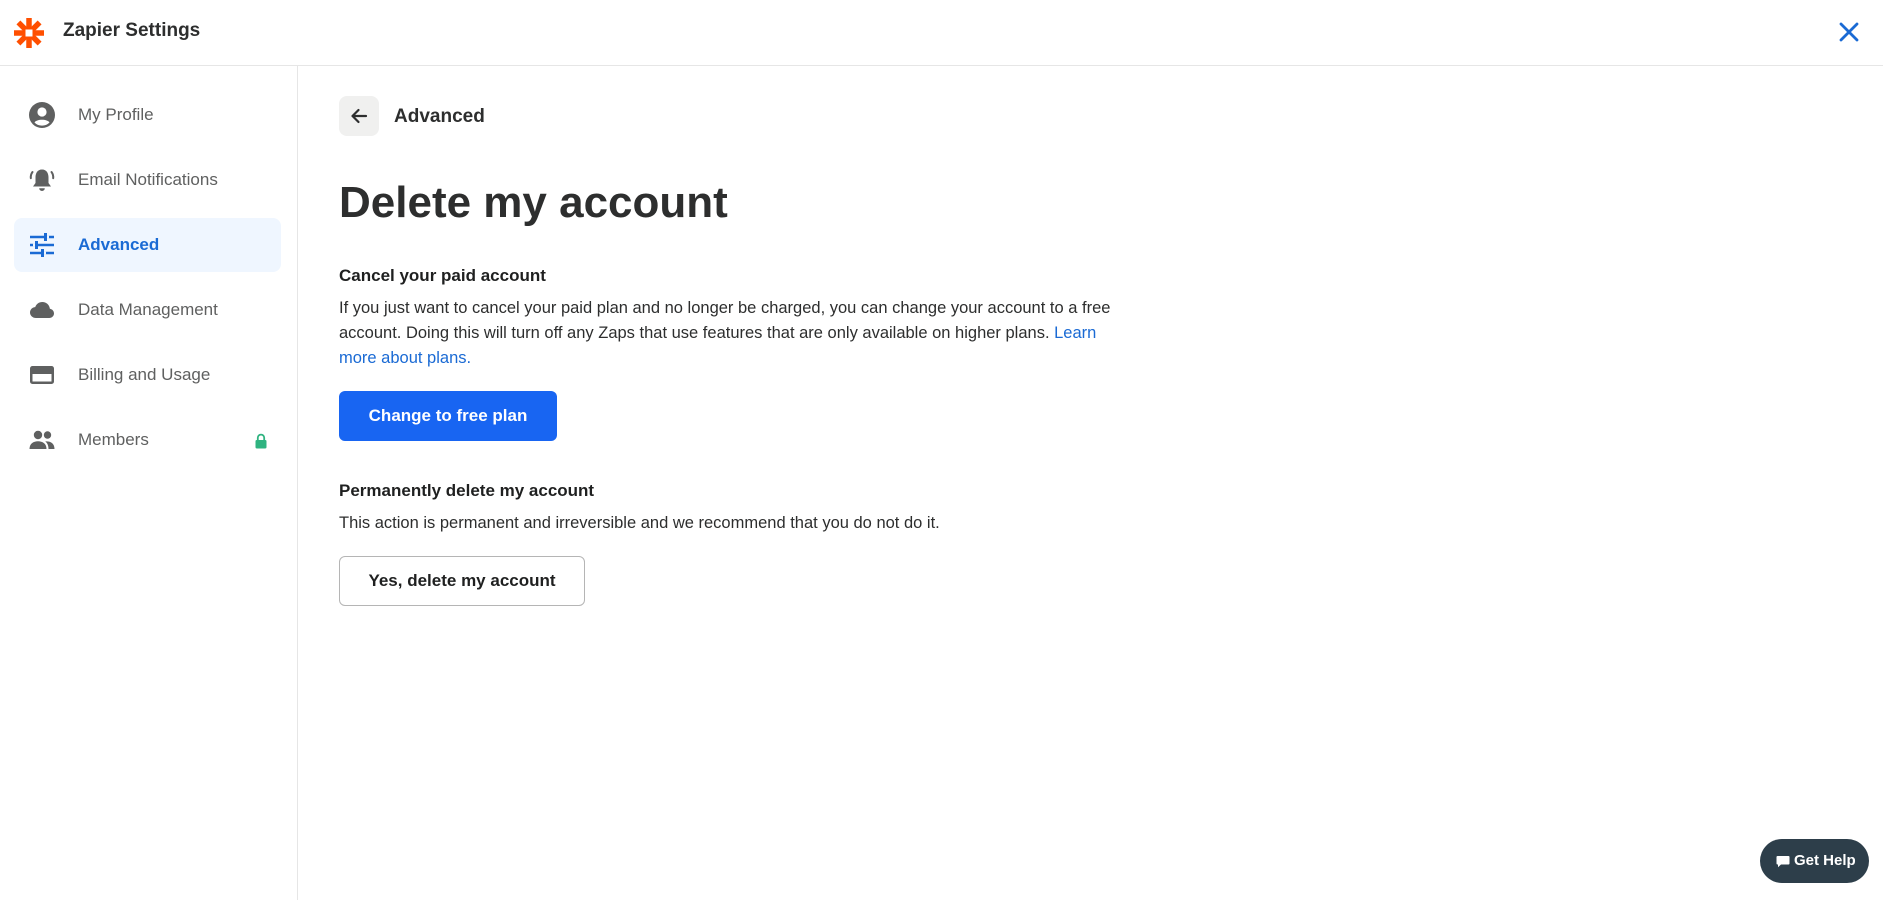 Image resolution: width=1883 pixels, height=900 pixels. I want to click on people-icon, so click(42, 439).